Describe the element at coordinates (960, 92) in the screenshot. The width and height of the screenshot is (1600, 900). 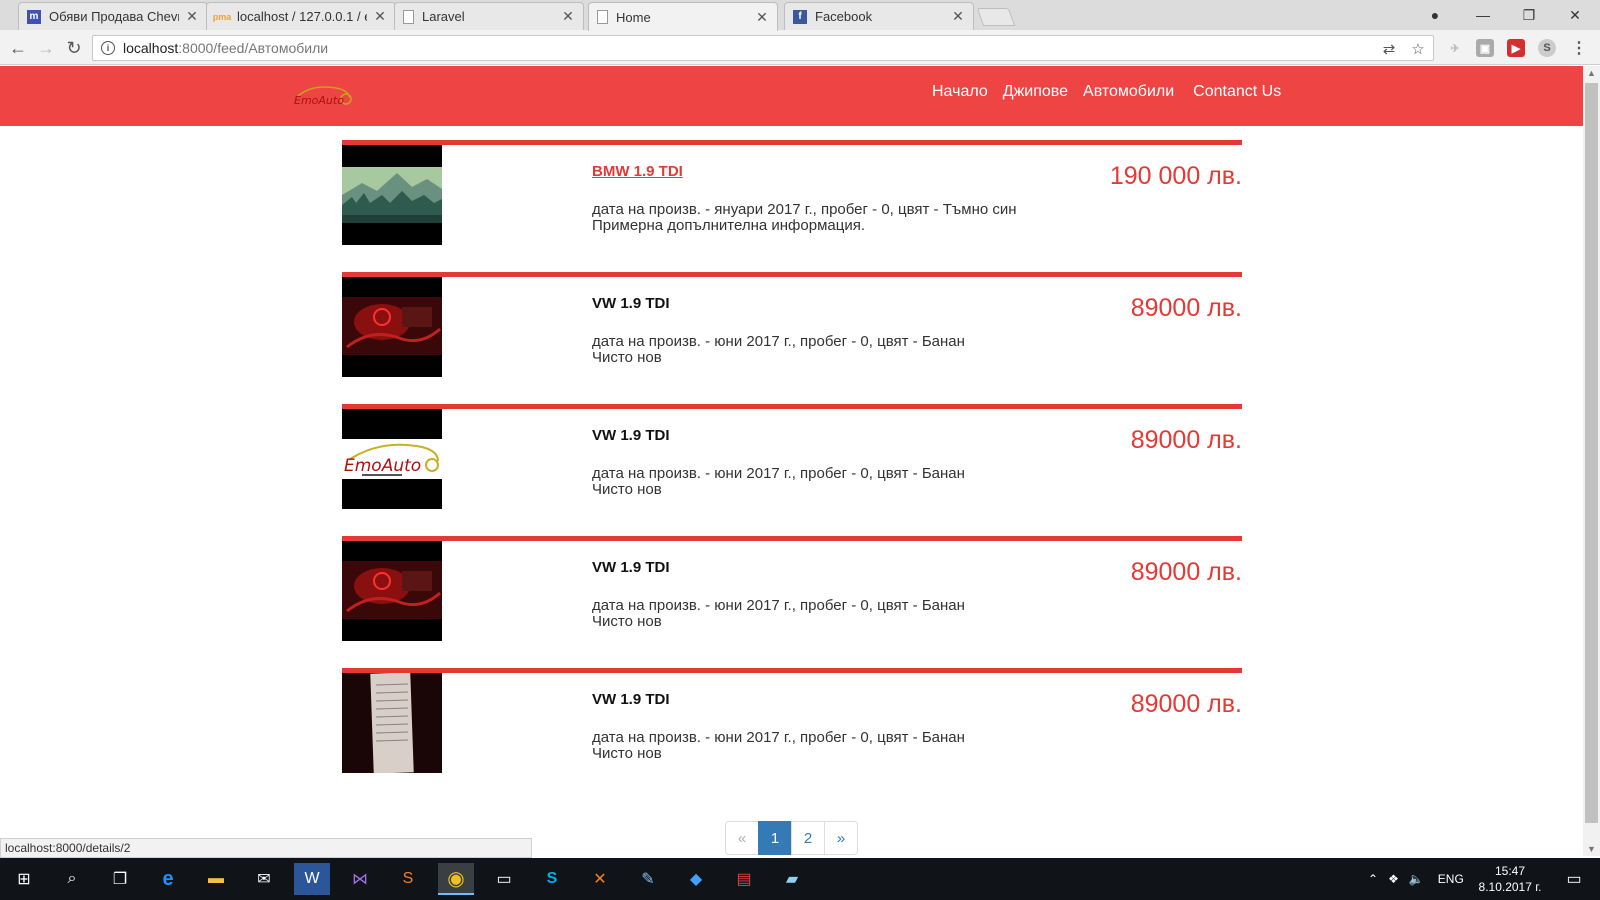
I see `nav-home: Начало` at that location.